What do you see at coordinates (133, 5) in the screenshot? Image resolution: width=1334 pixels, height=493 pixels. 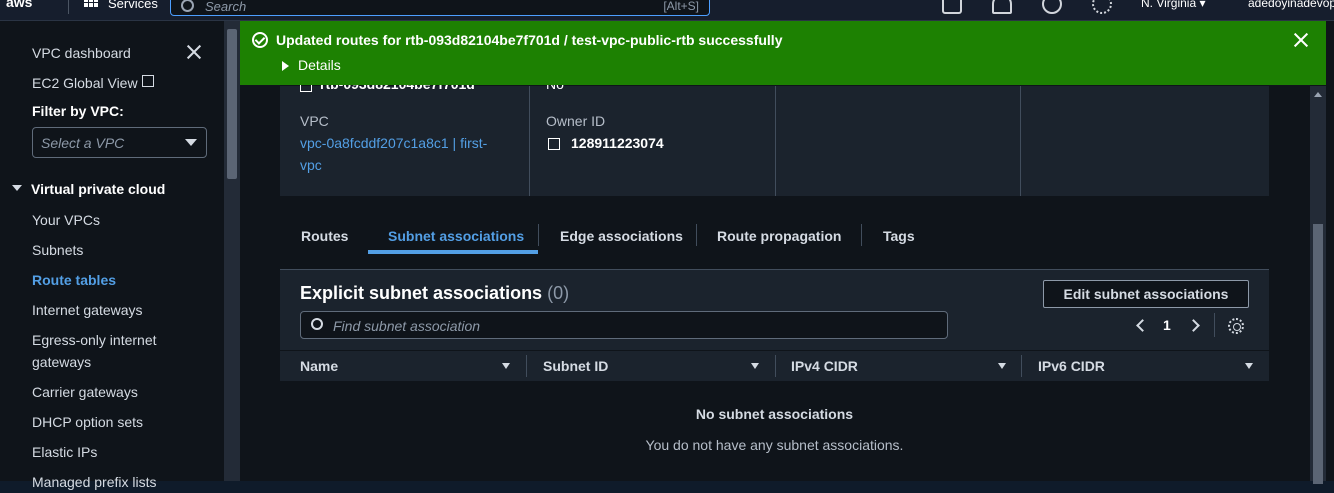 I see `services-menu: Services` at bounding box center [133, 5].